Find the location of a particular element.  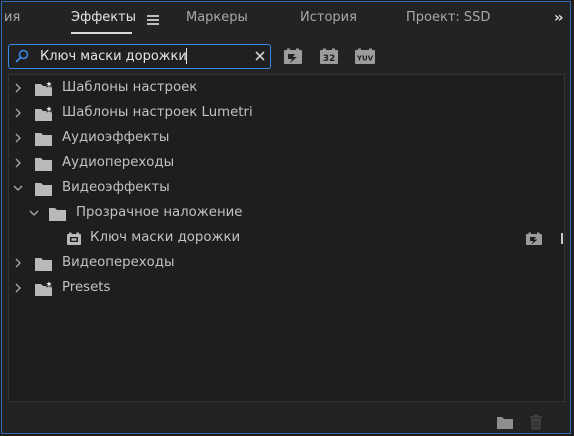

tree-item-video-transitions: Видеопереходы is located at coordinates (286, 263).